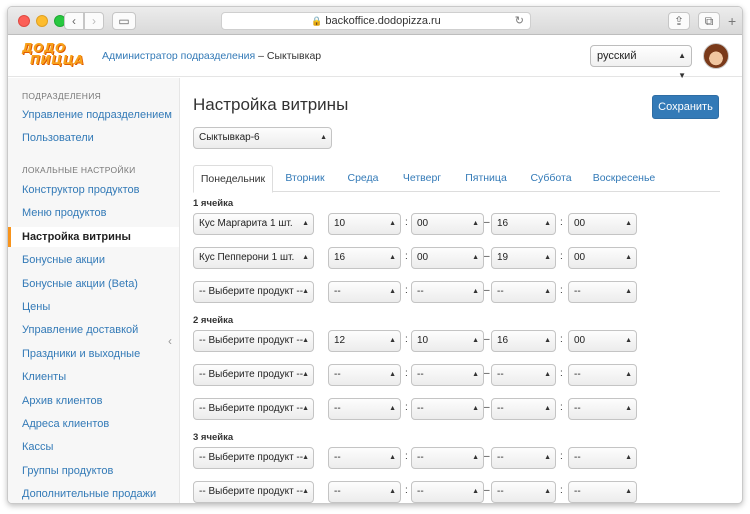 The width and height of the screenshot is (750, 514). What do you see at coordinates (24, 21) in the screenshot?
I see `close-window-button` at bounding box center [24, 21].